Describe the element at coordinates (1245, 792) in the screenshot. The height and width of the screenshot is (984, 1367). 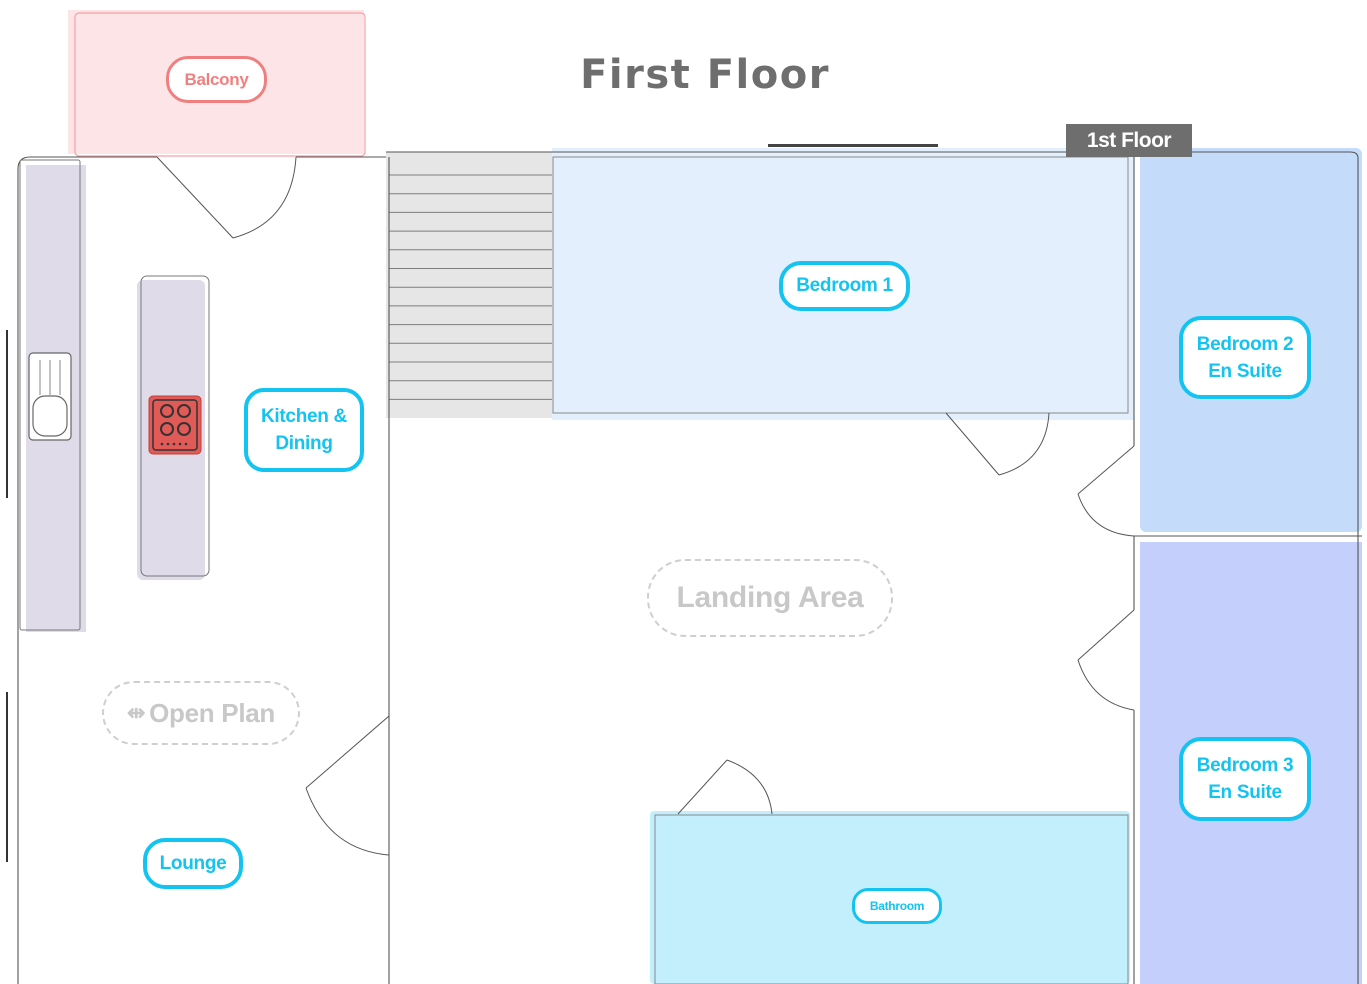
I see `bedroom-3-label-line2: En Suite` at that location.